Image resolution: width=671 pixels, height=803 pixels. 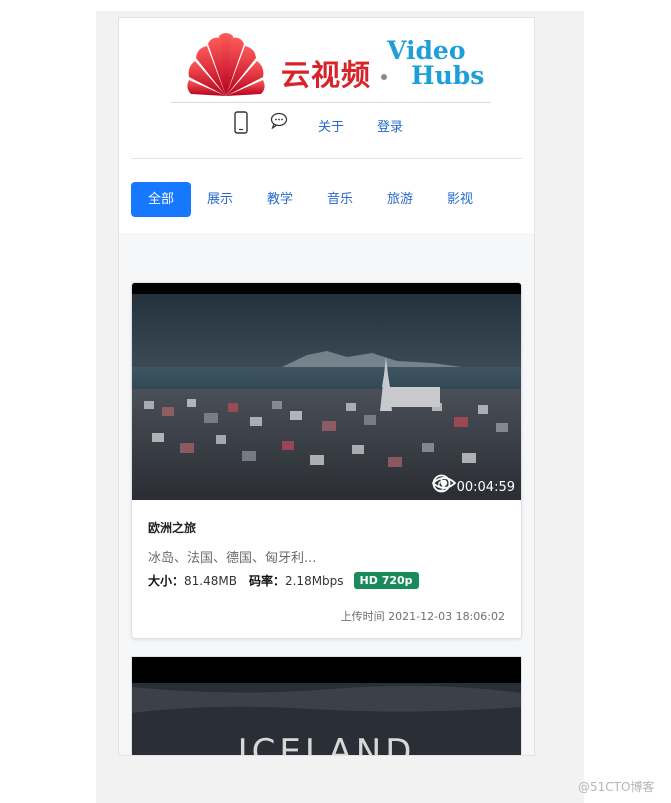 I want to click on huawei-logo-icon, so click(x=226, y=65).